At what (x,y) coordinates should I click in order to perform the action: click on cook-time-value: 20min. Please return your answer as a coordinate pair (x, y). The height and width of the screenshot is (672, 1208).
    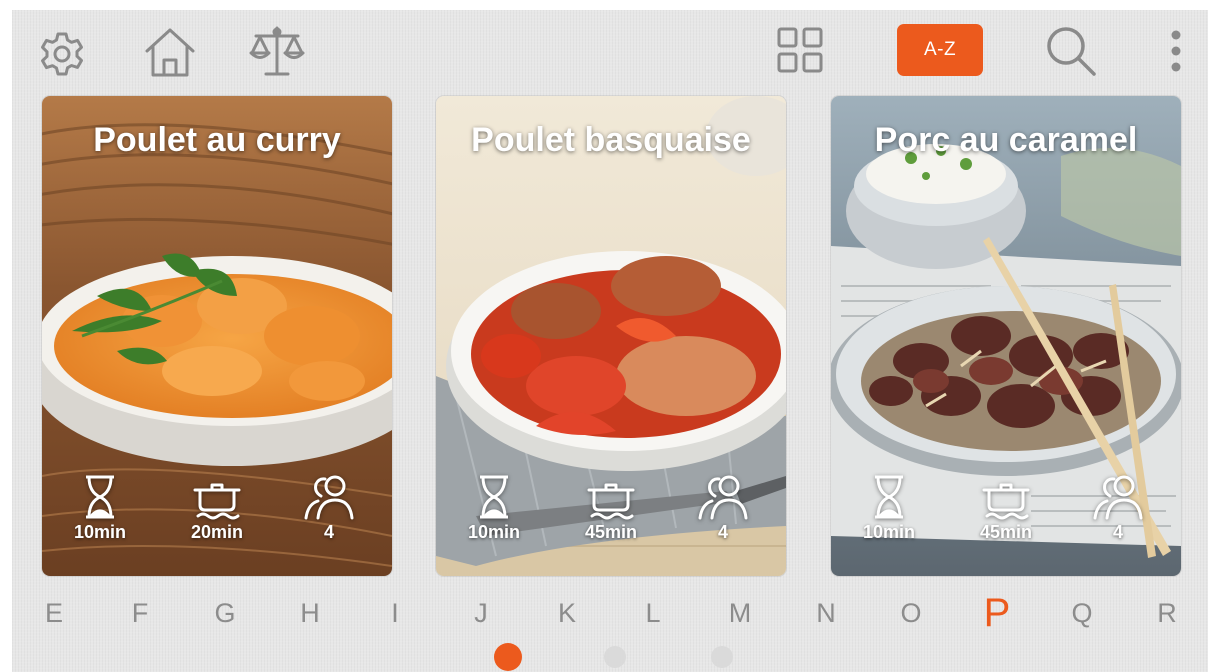
    Looking at the image, I should click on (217, 532).